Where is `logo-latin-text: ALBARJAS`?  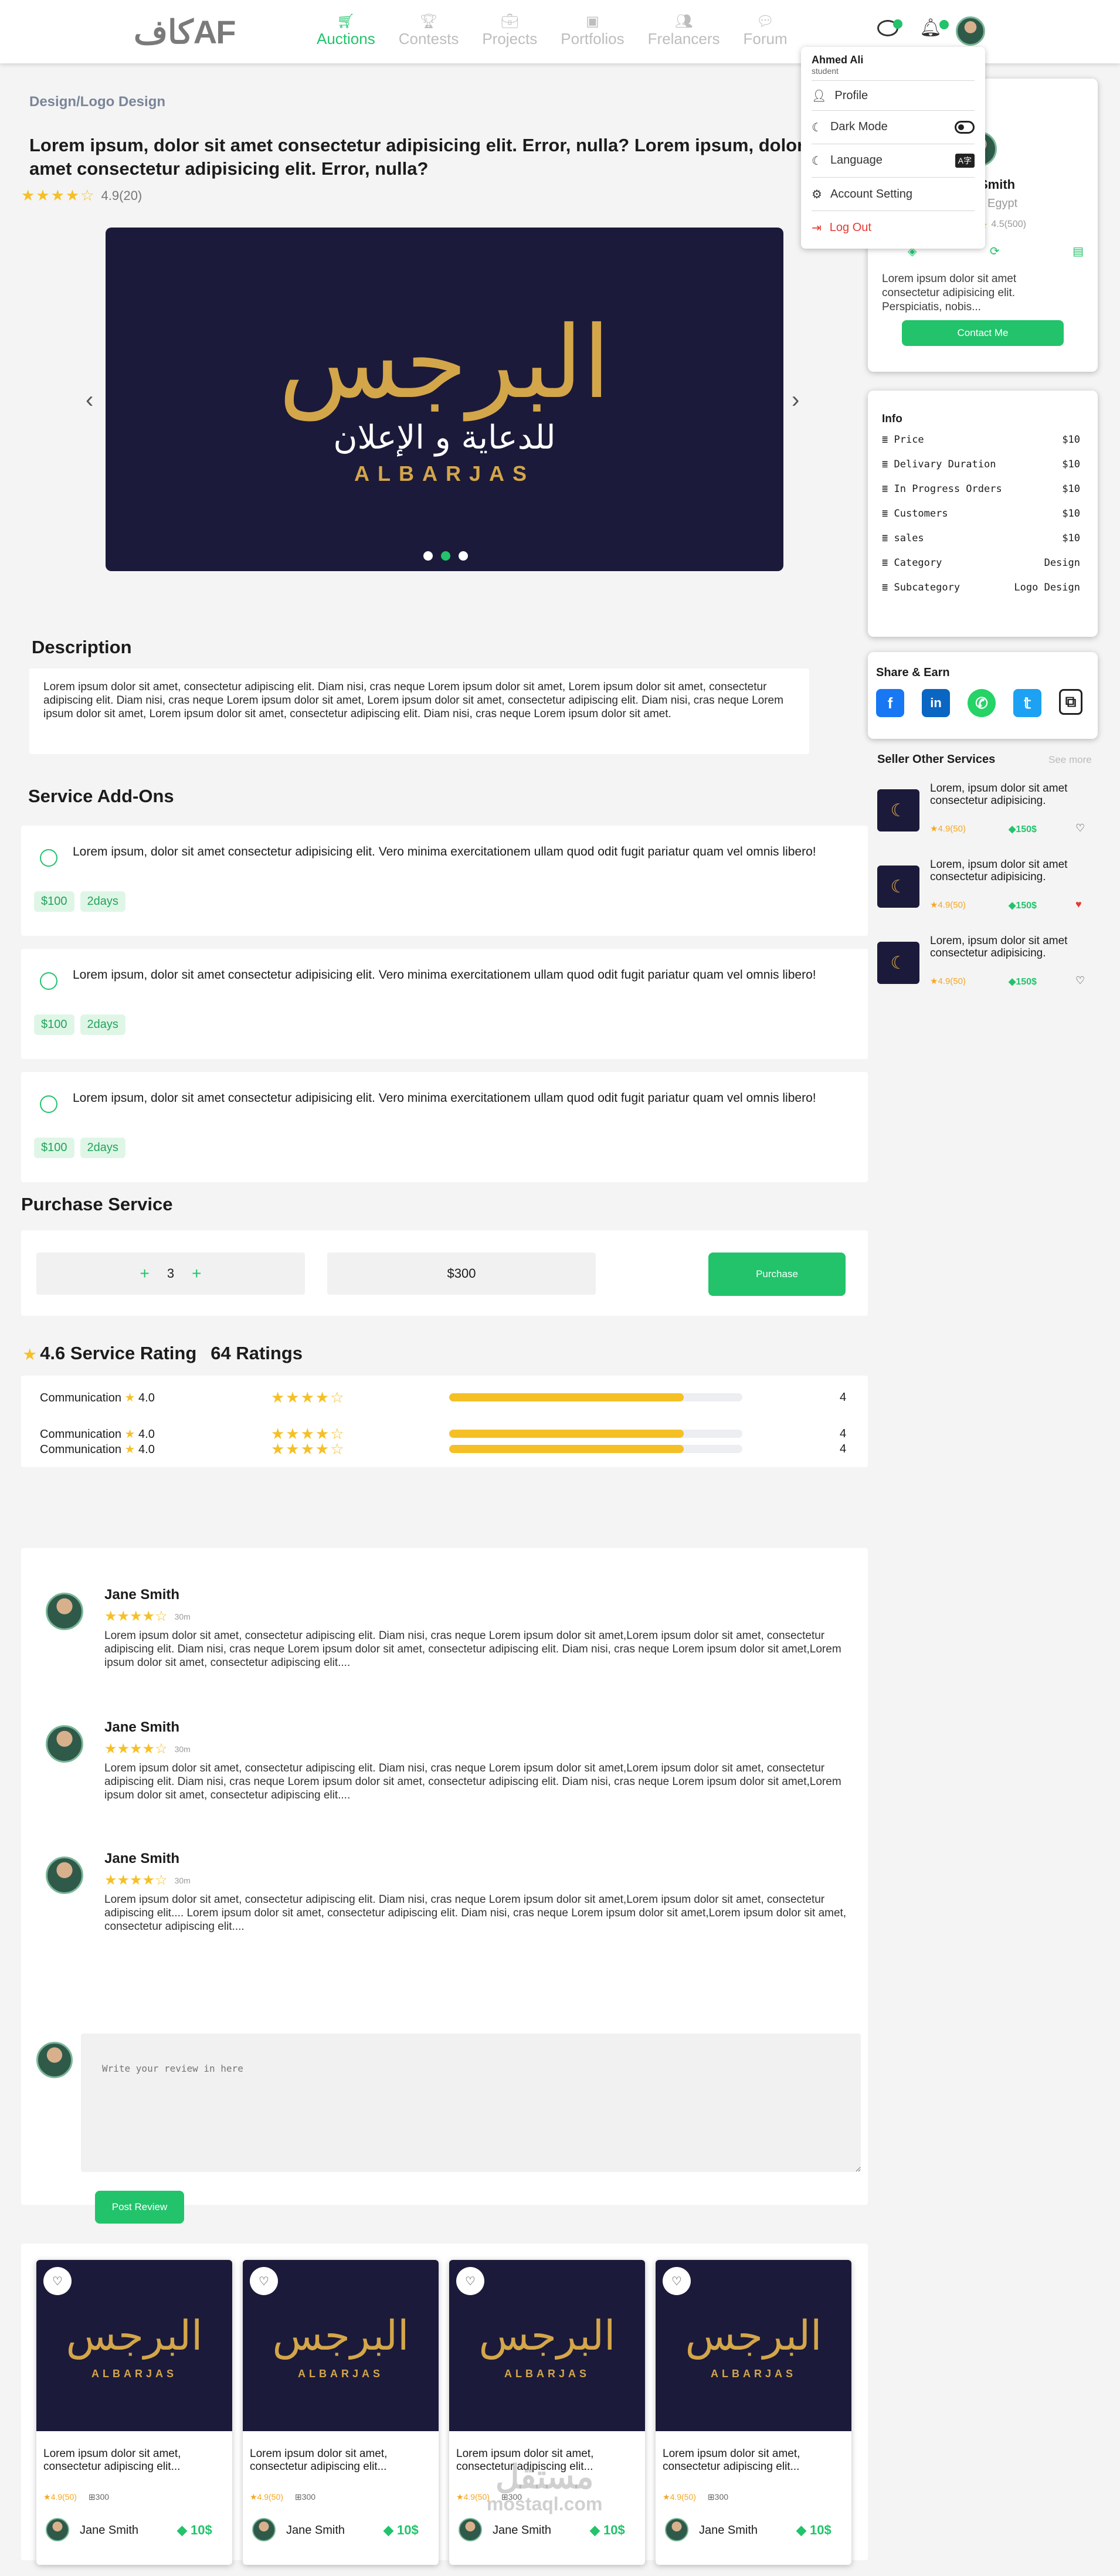
logo-latin-text: ALBARJAS is located at coordinates (134, 2373).